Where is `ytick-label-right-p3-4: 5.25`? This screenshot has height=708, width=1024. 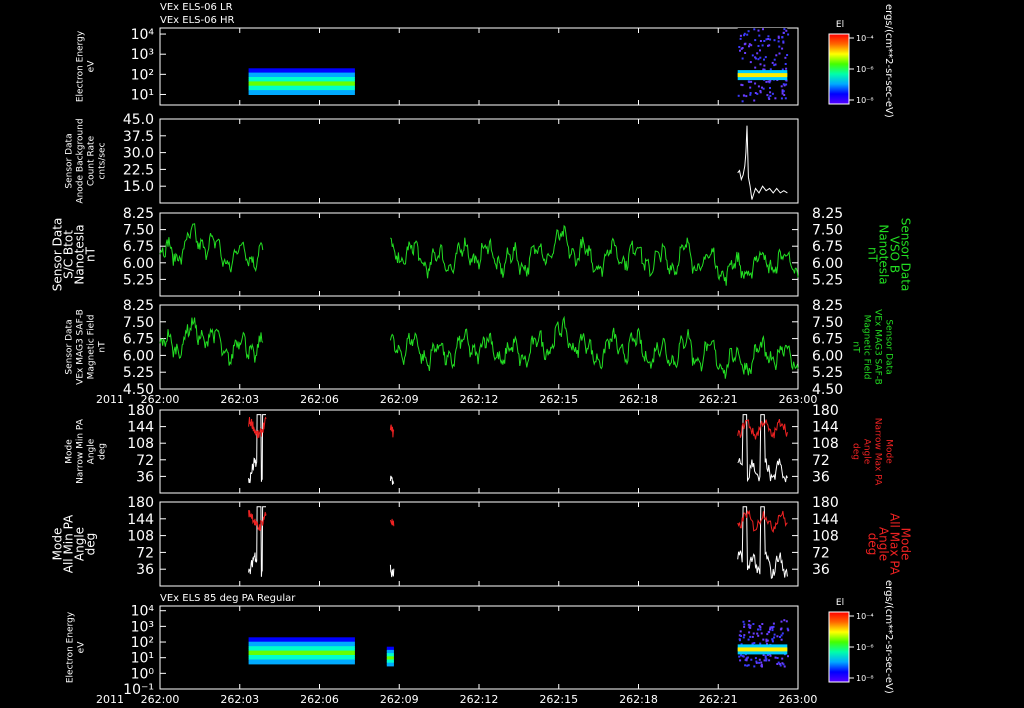 ytick-label-right-p3-4: 5.25 is located at coordinates (827, 373).